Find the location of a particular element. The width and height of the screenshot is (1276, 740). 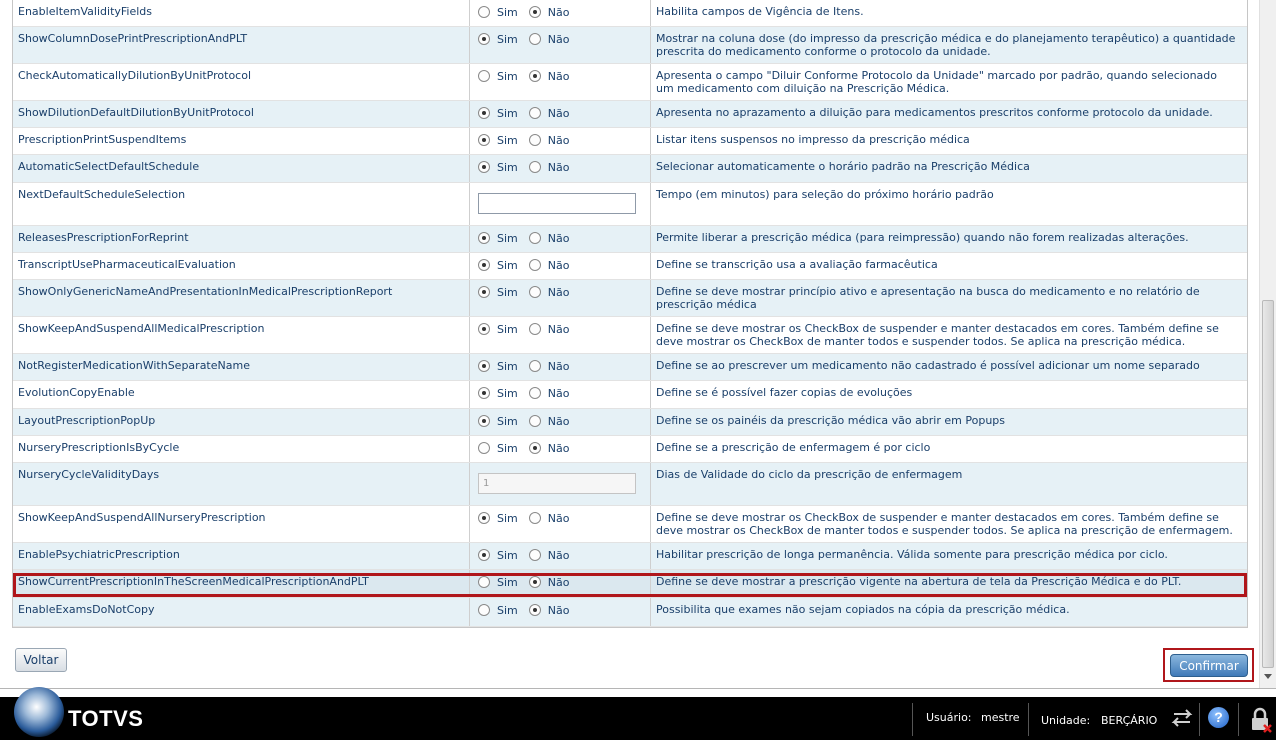

swap-unit-icon is located at coordinates (1182, 718).